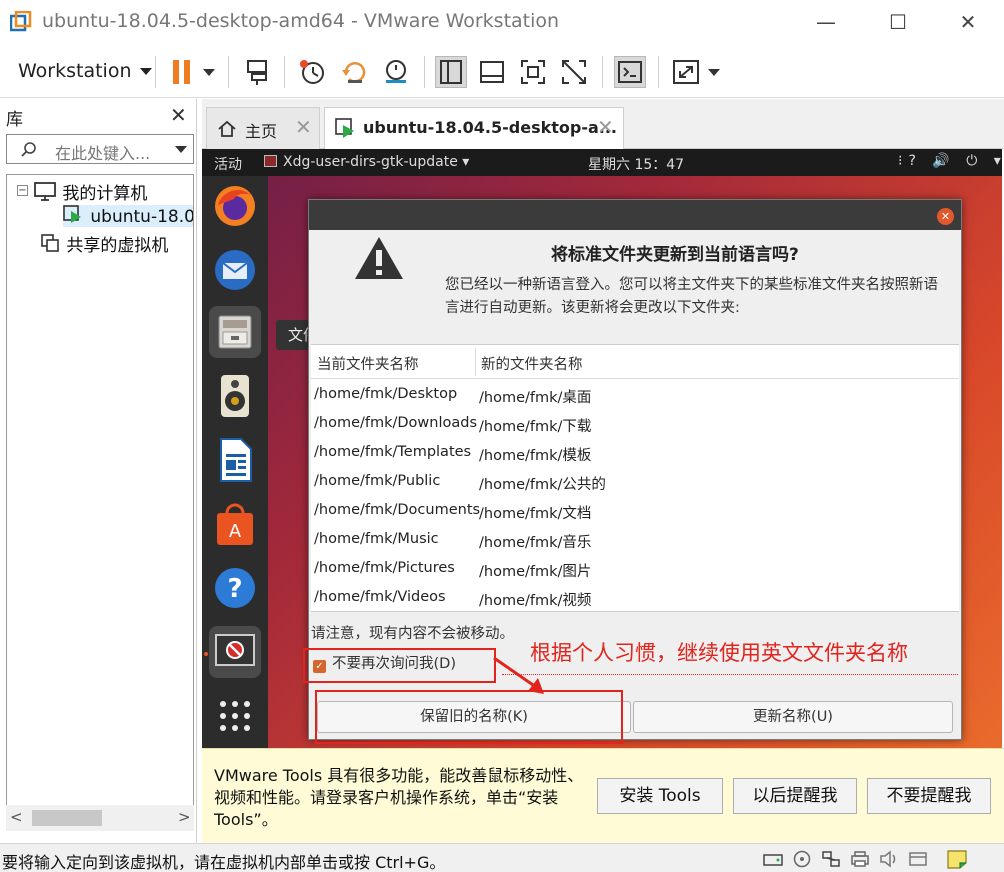 The width and height of the screenshot is (1004, 872). What do you see at coordinates (386, 394) in the screenshot?
I see `current-folder-cell: /home/fmk/Desktop` at bounding box center [386, 394].